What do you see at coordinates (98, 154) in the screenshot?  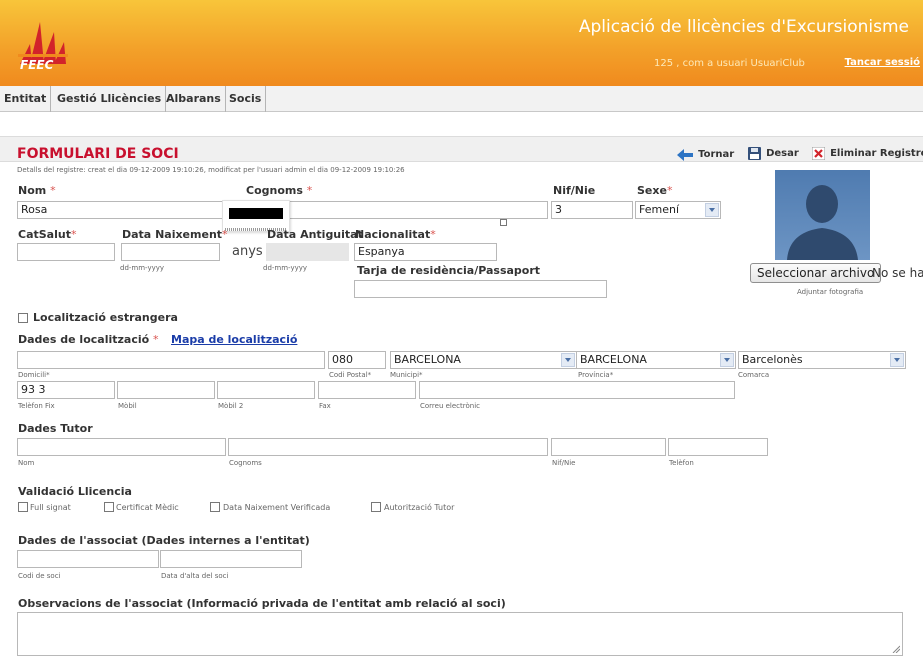 I see `form-title: FORMULARI DE SOCI` at bounding box center [98, 154].